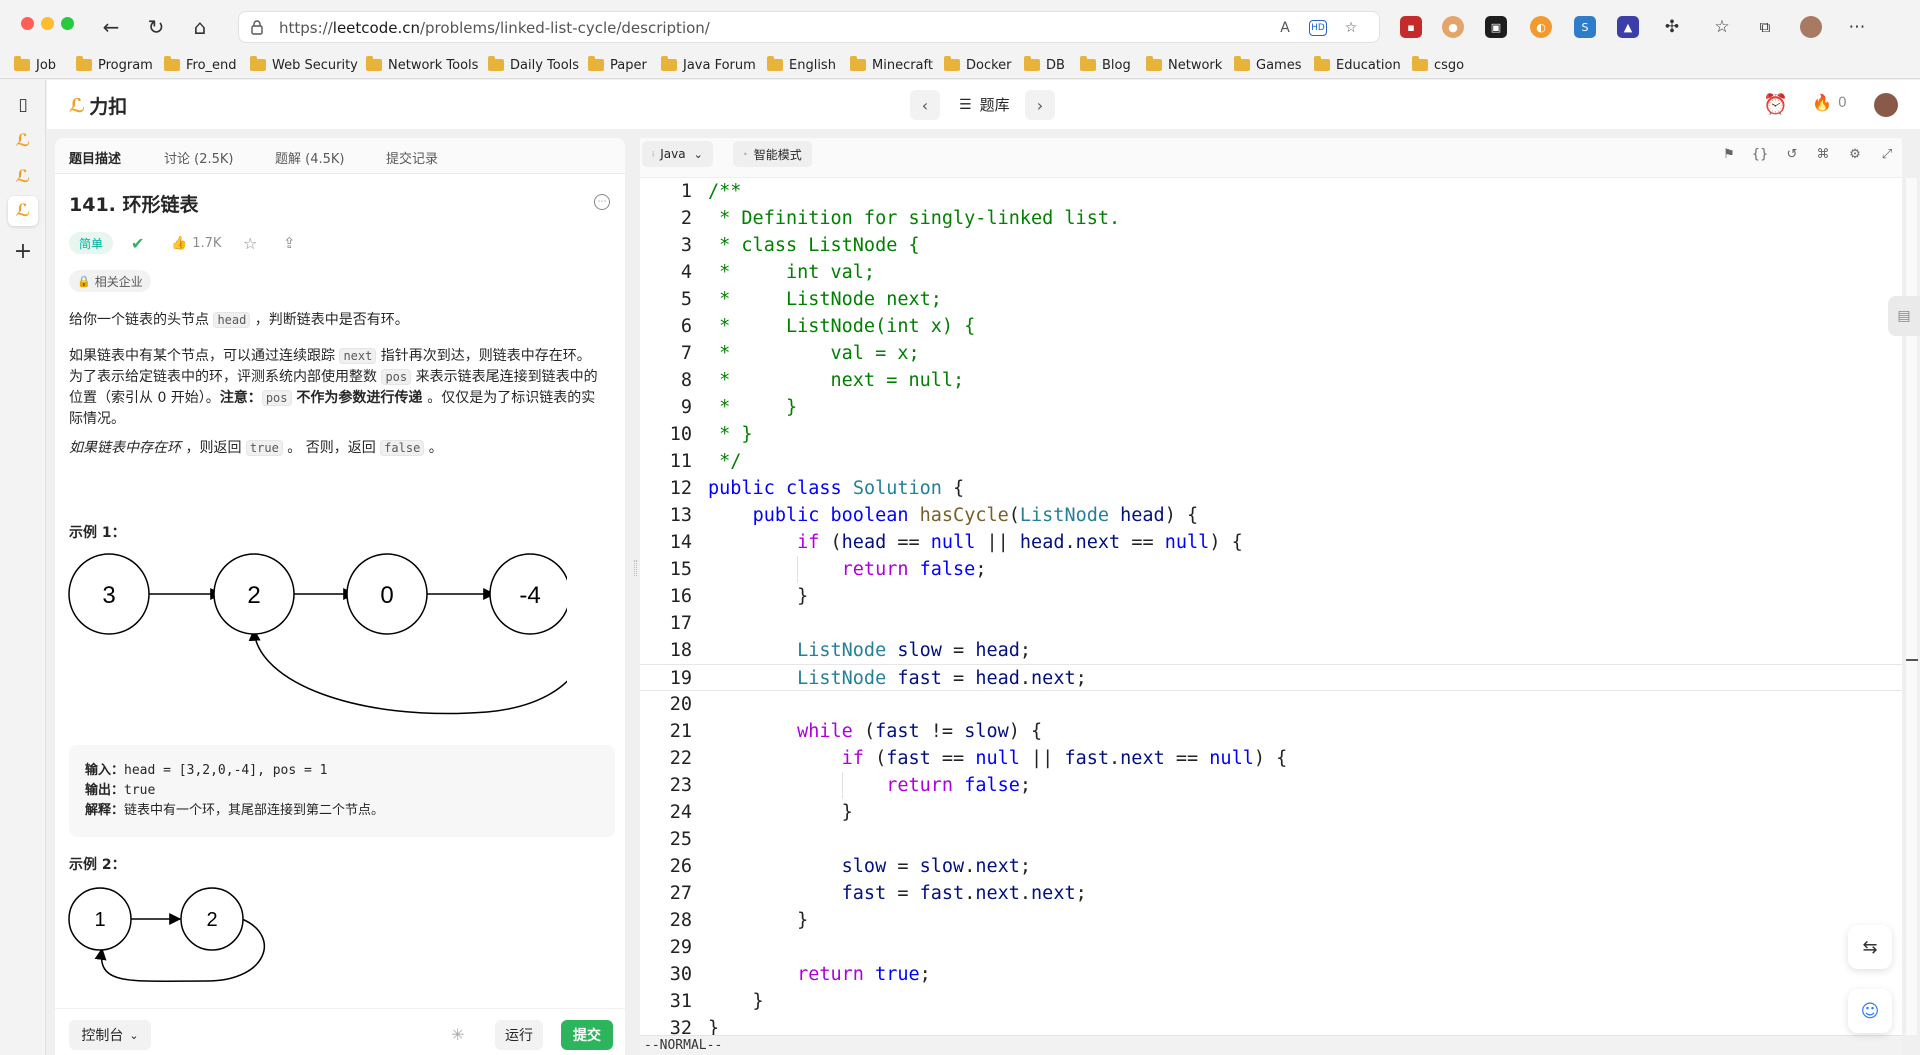 This screenshot has width=1920, height=1055. I want to click on more-options-icon: ⋯, so click(602, 202).